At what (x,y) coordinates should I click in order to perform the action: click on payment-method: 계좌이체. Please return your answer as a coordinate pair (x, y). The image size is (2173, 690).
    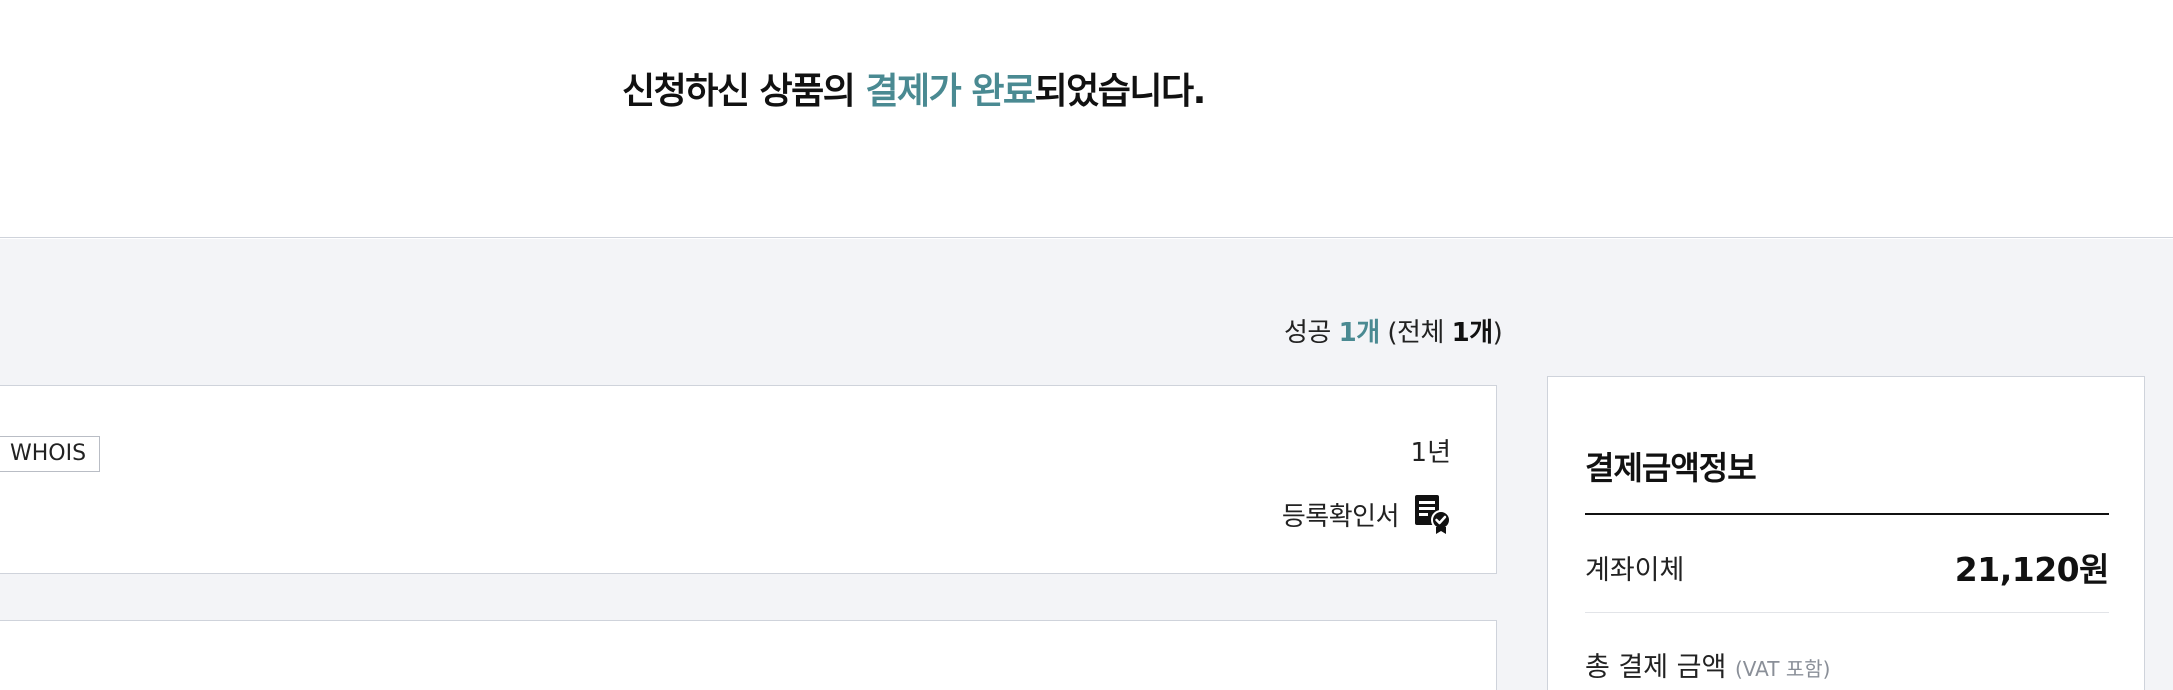
    Looking at the image, I should click on (1635, 570).